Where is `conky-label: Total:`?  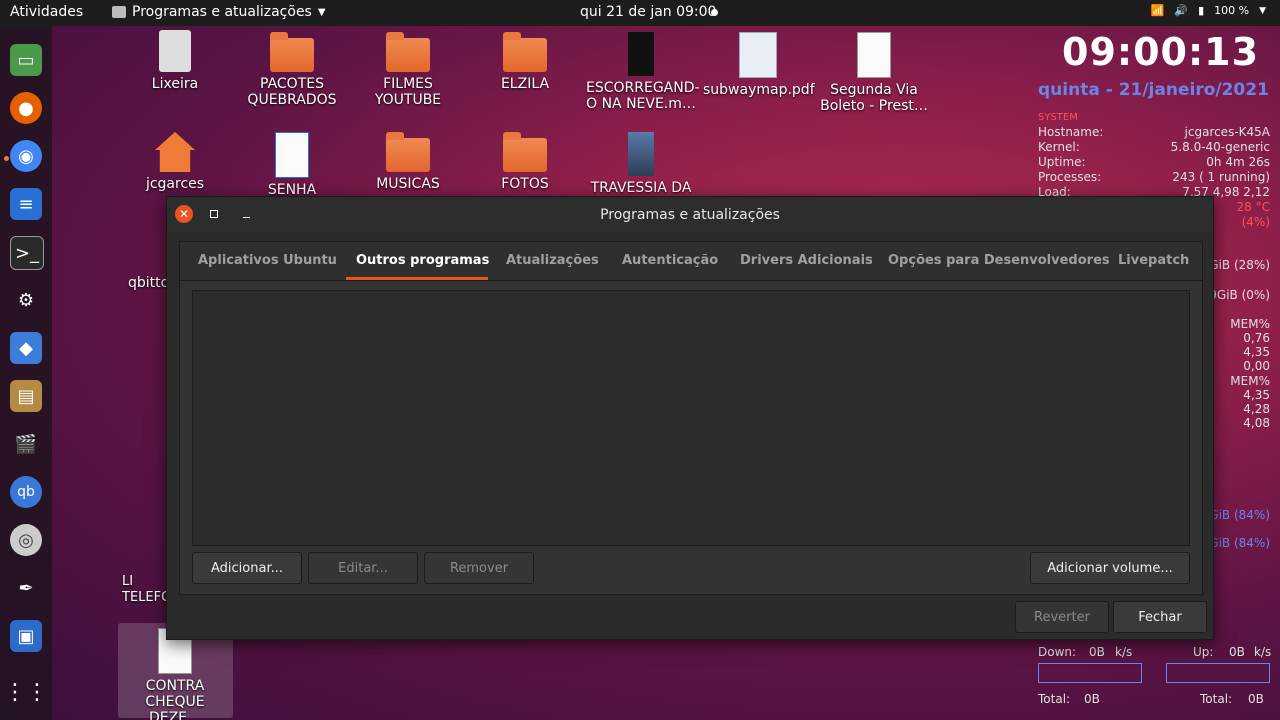
conky-label: Total: is located at coordinates (1216, 699).